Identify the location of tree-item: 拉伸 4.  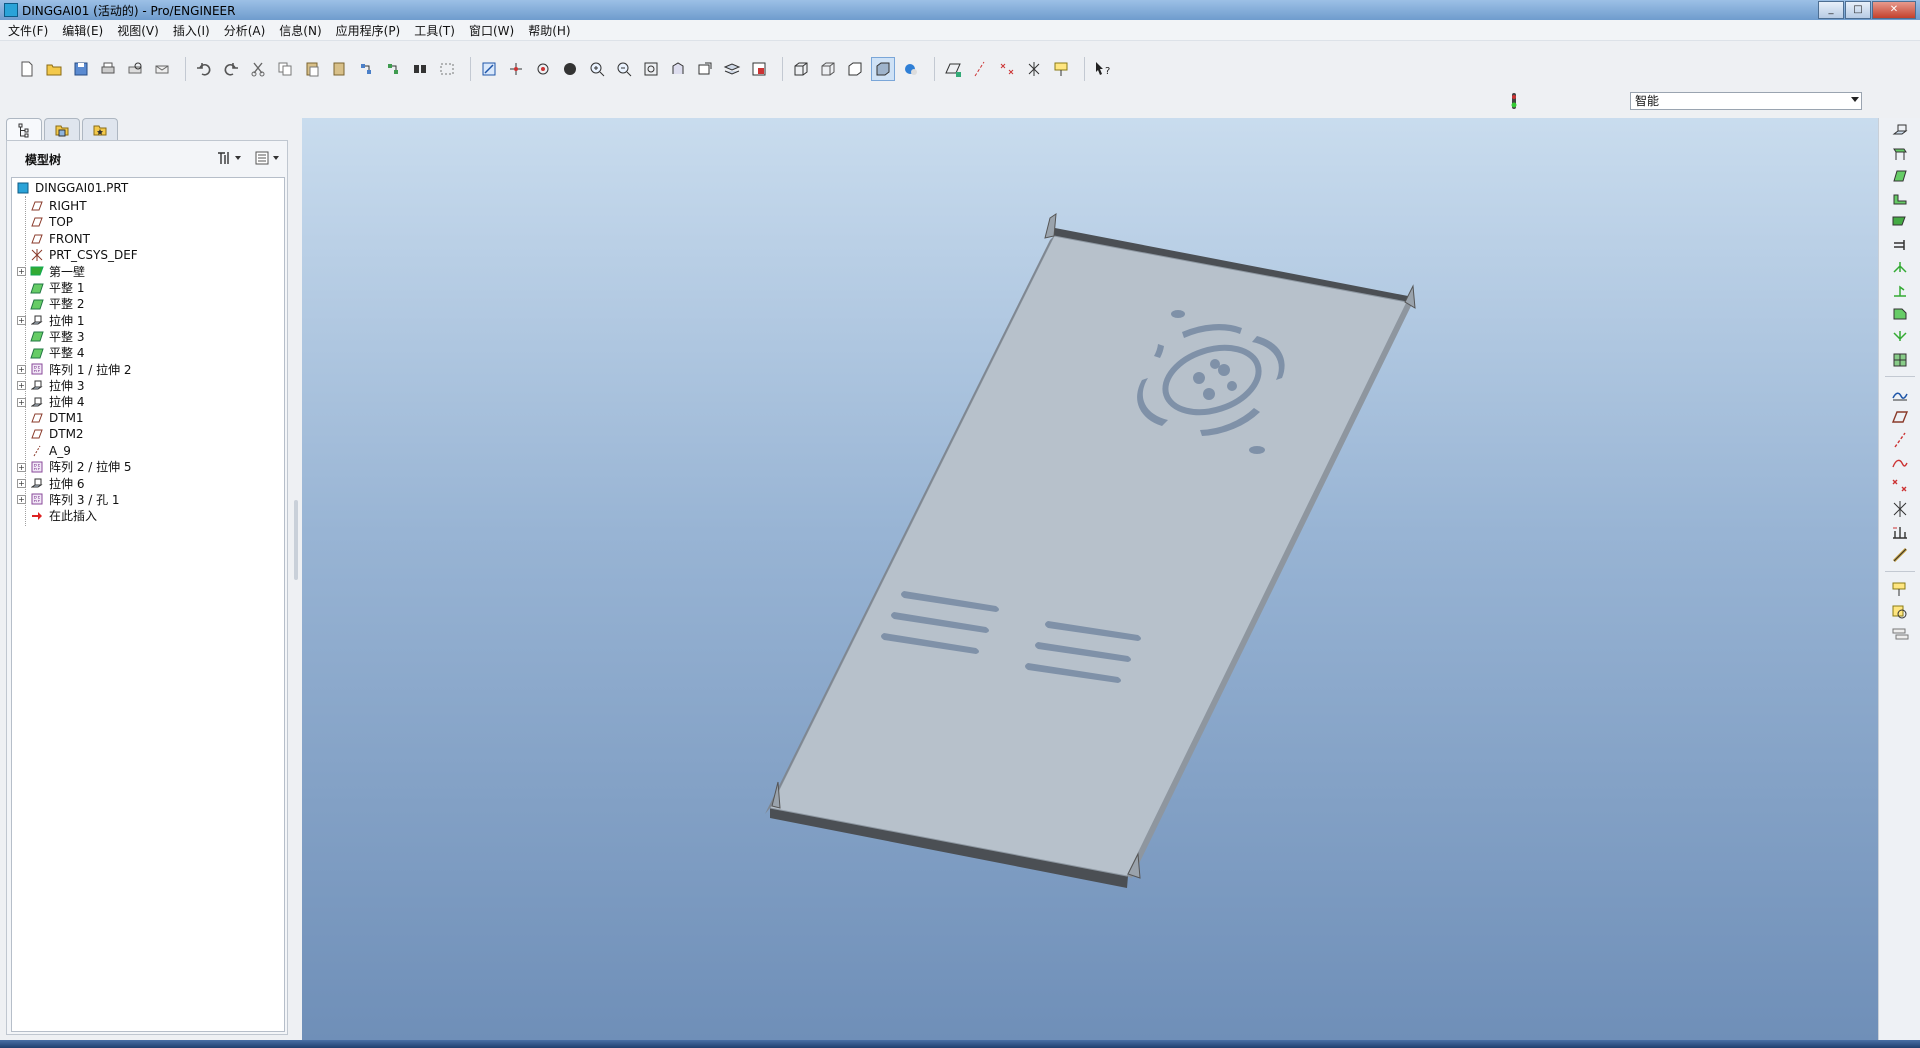
(57, 402).